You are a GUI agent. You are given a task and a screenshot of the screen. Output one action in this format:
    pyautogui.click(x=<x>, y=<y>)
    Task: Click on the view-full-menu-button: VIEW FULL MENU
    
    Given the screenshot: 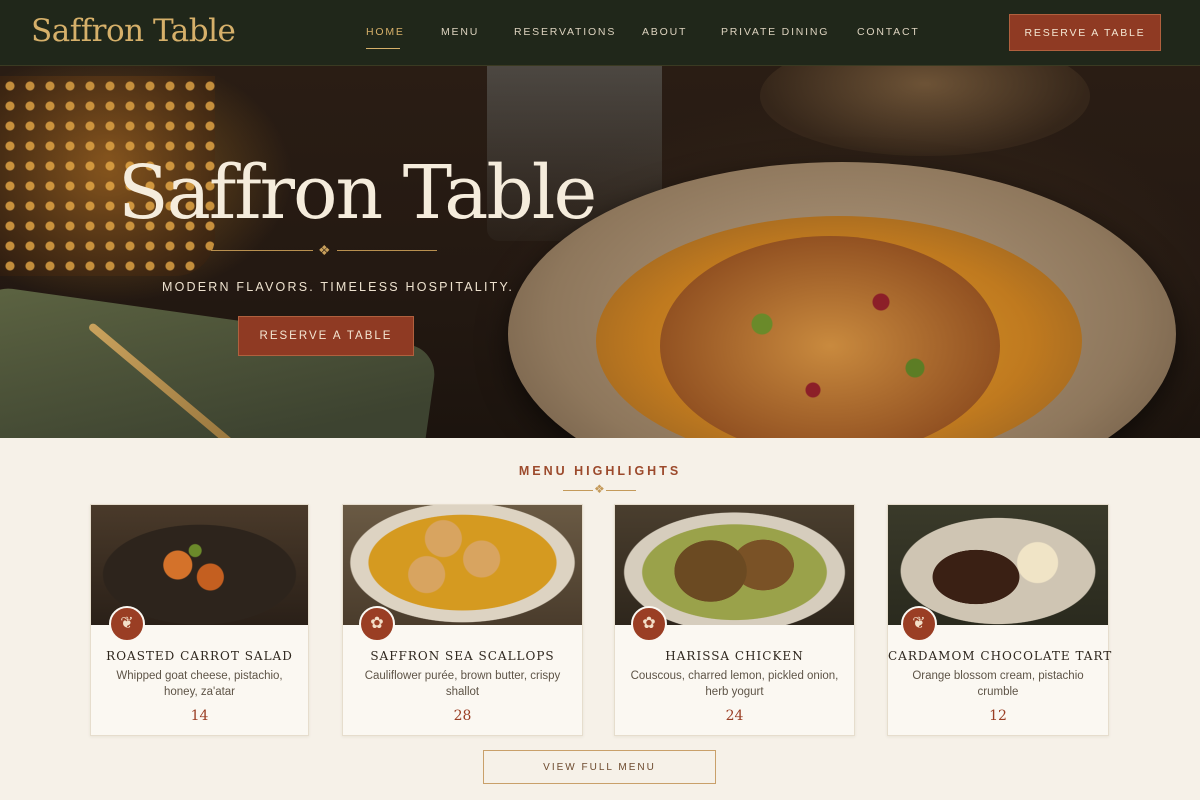 What is the action you would take?
    pyautogui.click(x=599, y=767)
    